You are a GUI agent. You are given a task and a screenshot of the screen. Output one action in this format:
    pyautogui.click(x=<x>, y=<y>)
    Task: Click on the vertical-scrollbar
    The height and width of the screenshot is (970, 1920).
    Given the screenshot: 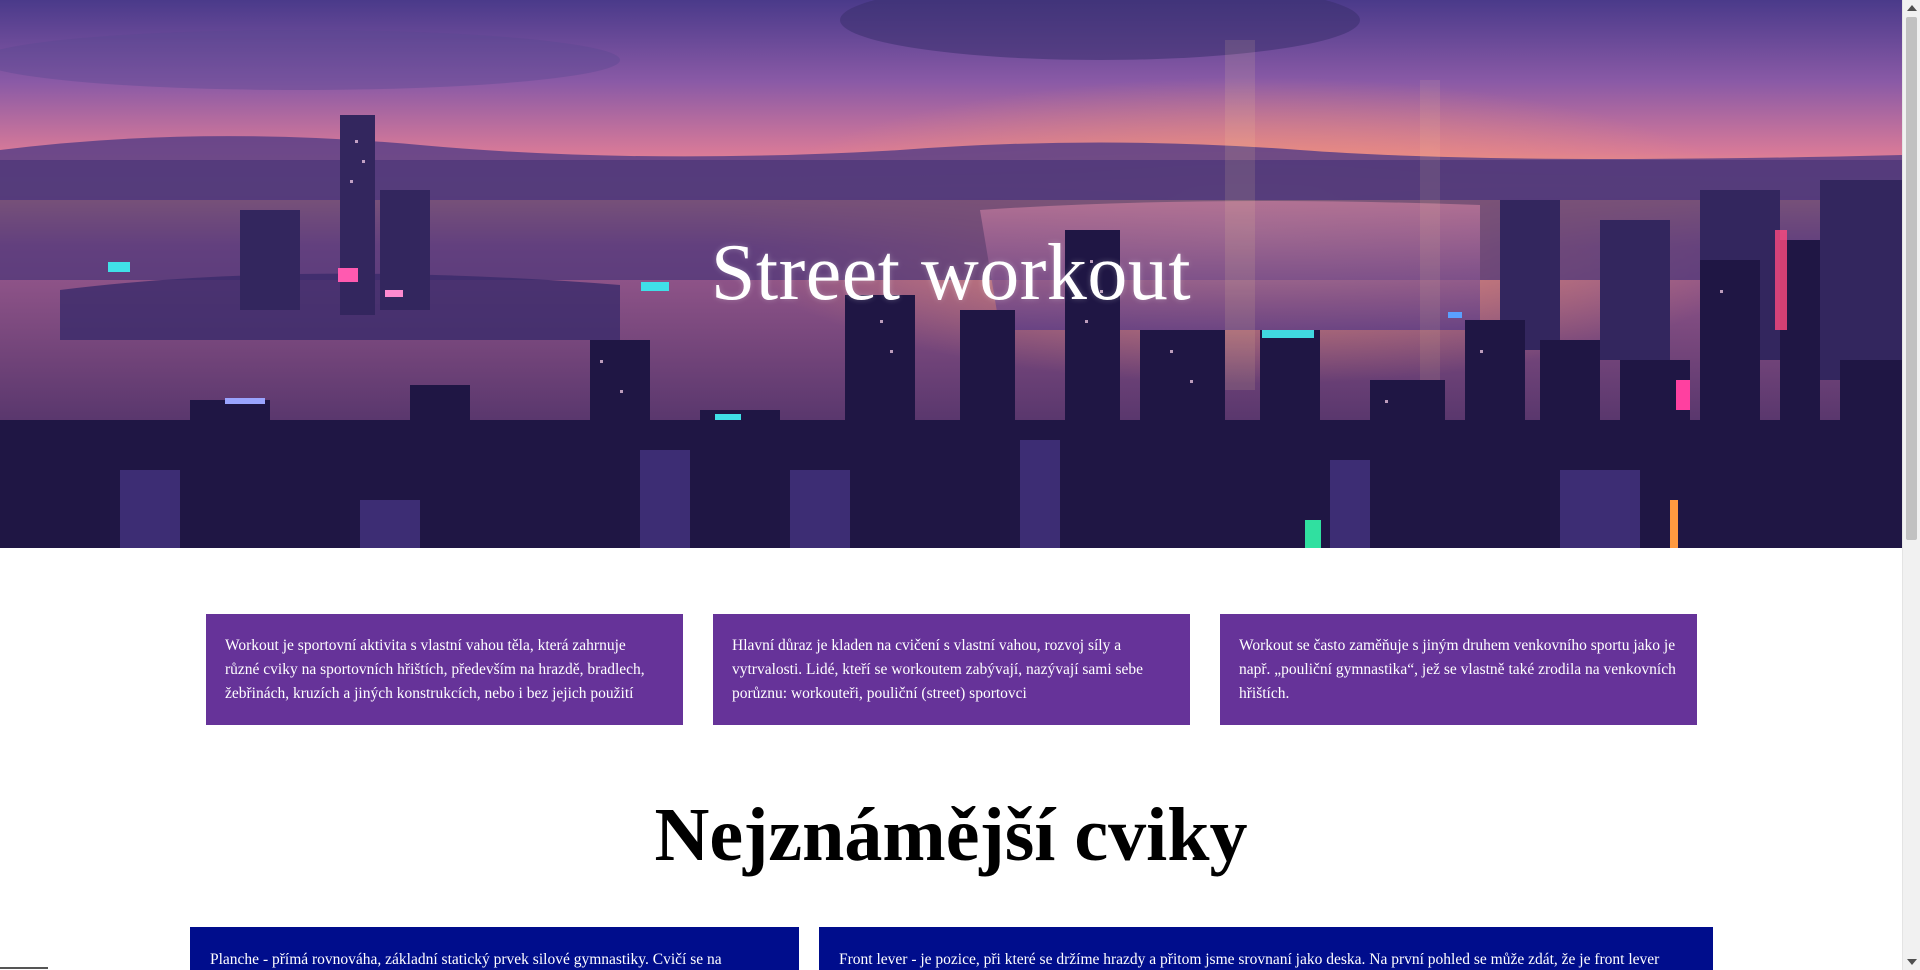 What is the action you would take?
    pyautogui.click(x=1911, y=485)
    